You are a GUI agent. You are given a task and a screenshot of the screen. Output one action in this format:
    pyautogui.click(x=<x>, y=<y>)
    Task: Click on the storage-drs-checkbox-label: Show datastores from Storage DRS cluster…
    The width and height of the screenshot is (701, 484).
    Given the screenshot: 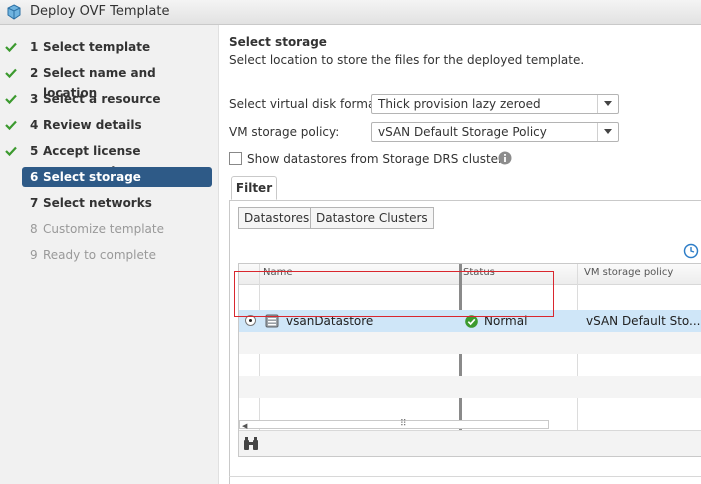 What is the action you would take?
    pyautogui.click(x=378, y=159)
    